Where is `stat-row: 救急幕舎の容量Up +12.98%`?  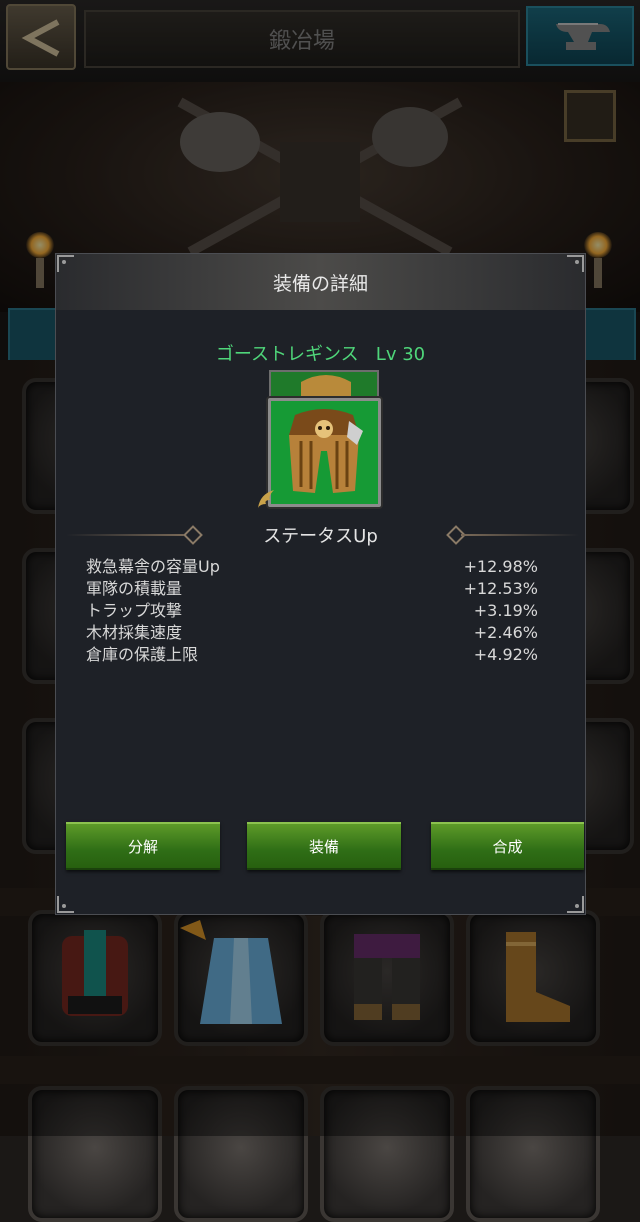 stat-row: 救急幕舎の容量Up +12.98% is located at coordinates (312, 567).